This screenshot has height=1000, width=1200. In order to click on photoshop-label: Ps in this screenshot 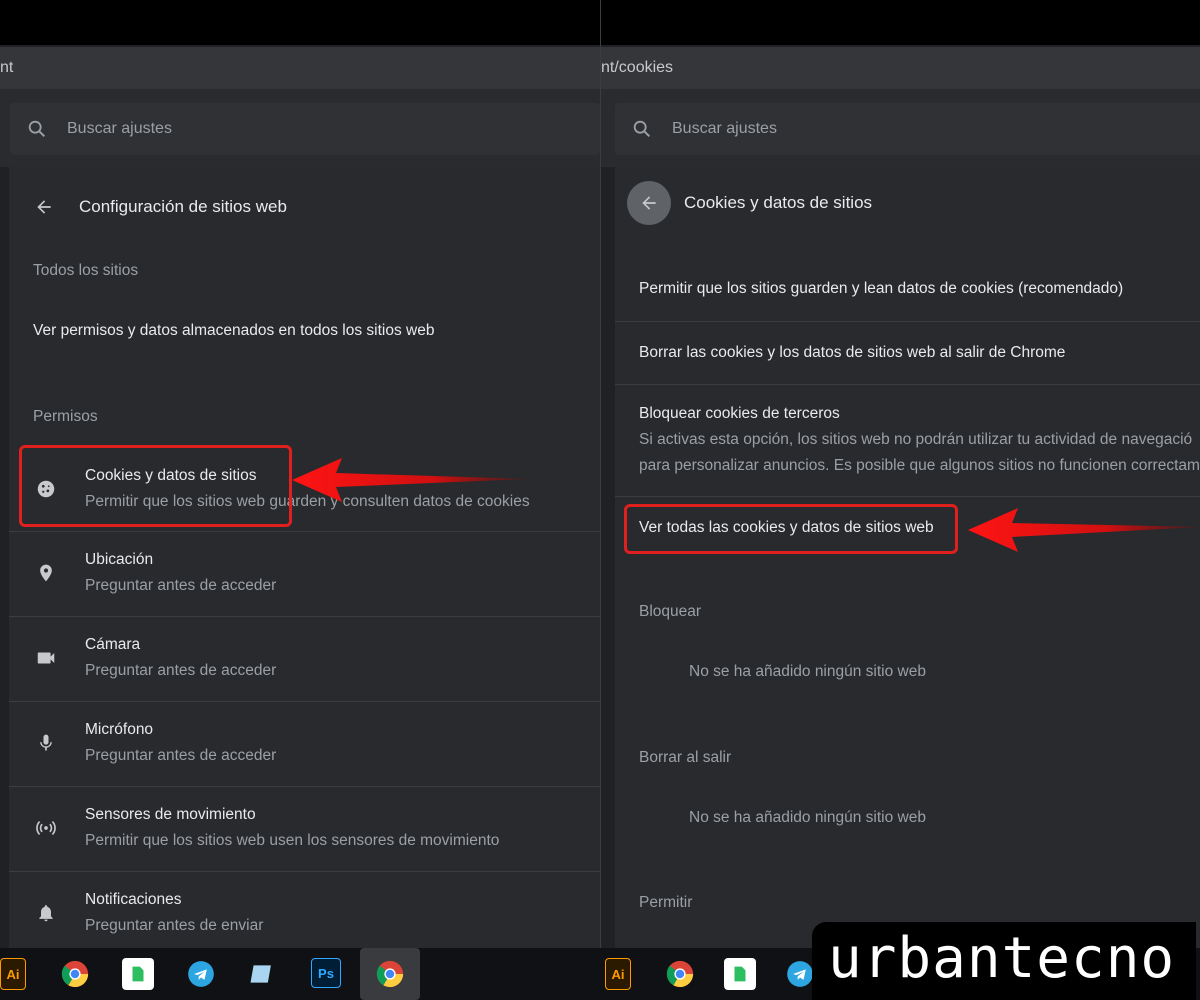, I will do `click(326, 973)`.